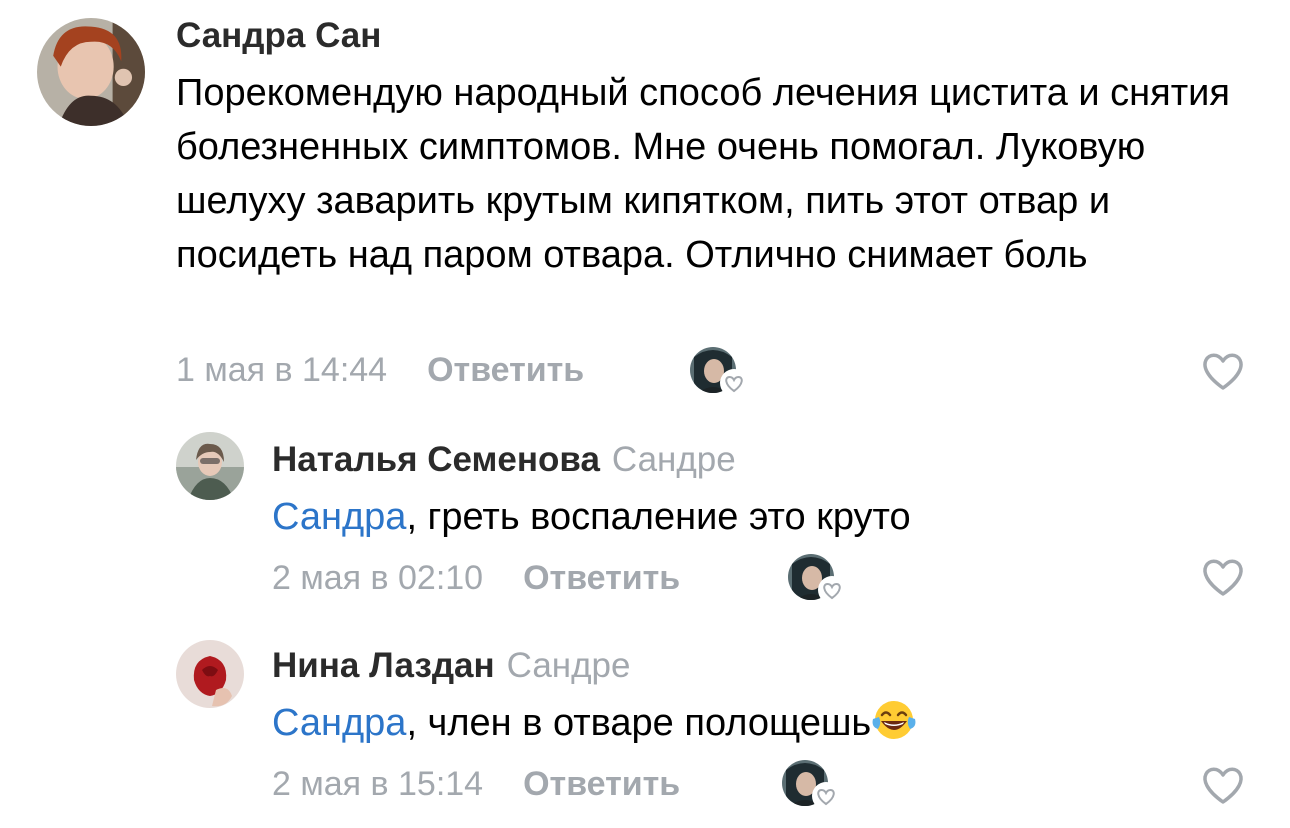 The width and height of the screenshot is (1290, 828). I want to click on comment-text: Сандра, член в отваре полощешь, so click(767, 723).